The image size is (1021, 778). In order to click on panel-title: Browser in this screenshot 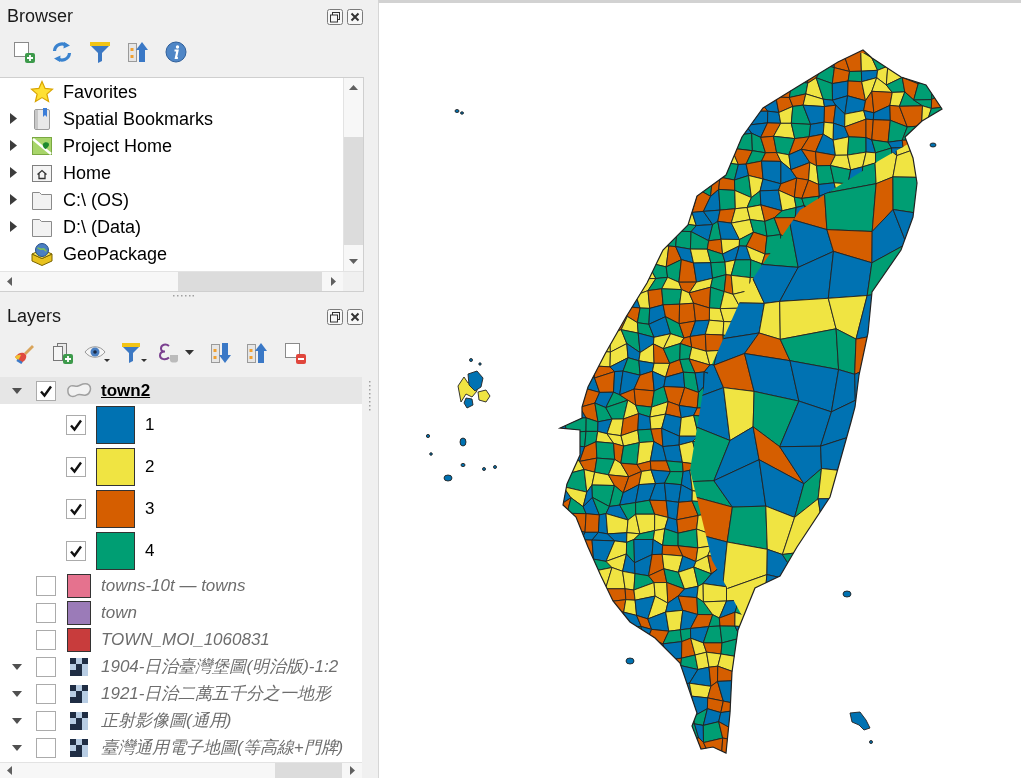, I will do `click(40, 16)`.